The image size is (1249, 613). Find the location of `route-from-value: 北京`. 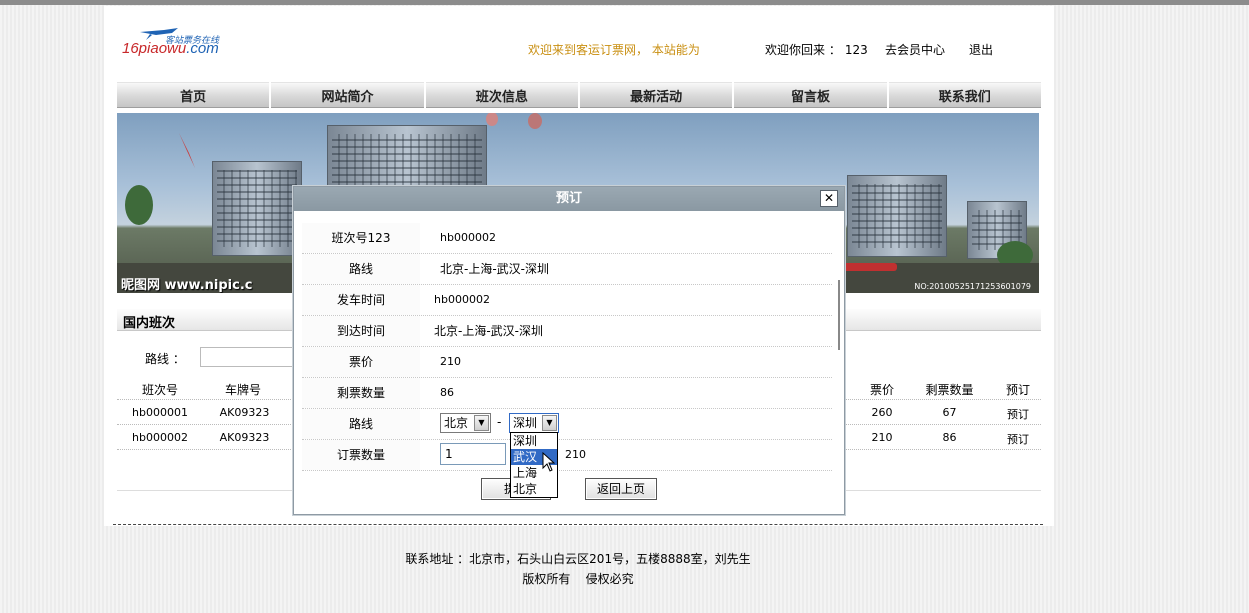

route-from-value: 北京 is located at coordinates (456, 423).